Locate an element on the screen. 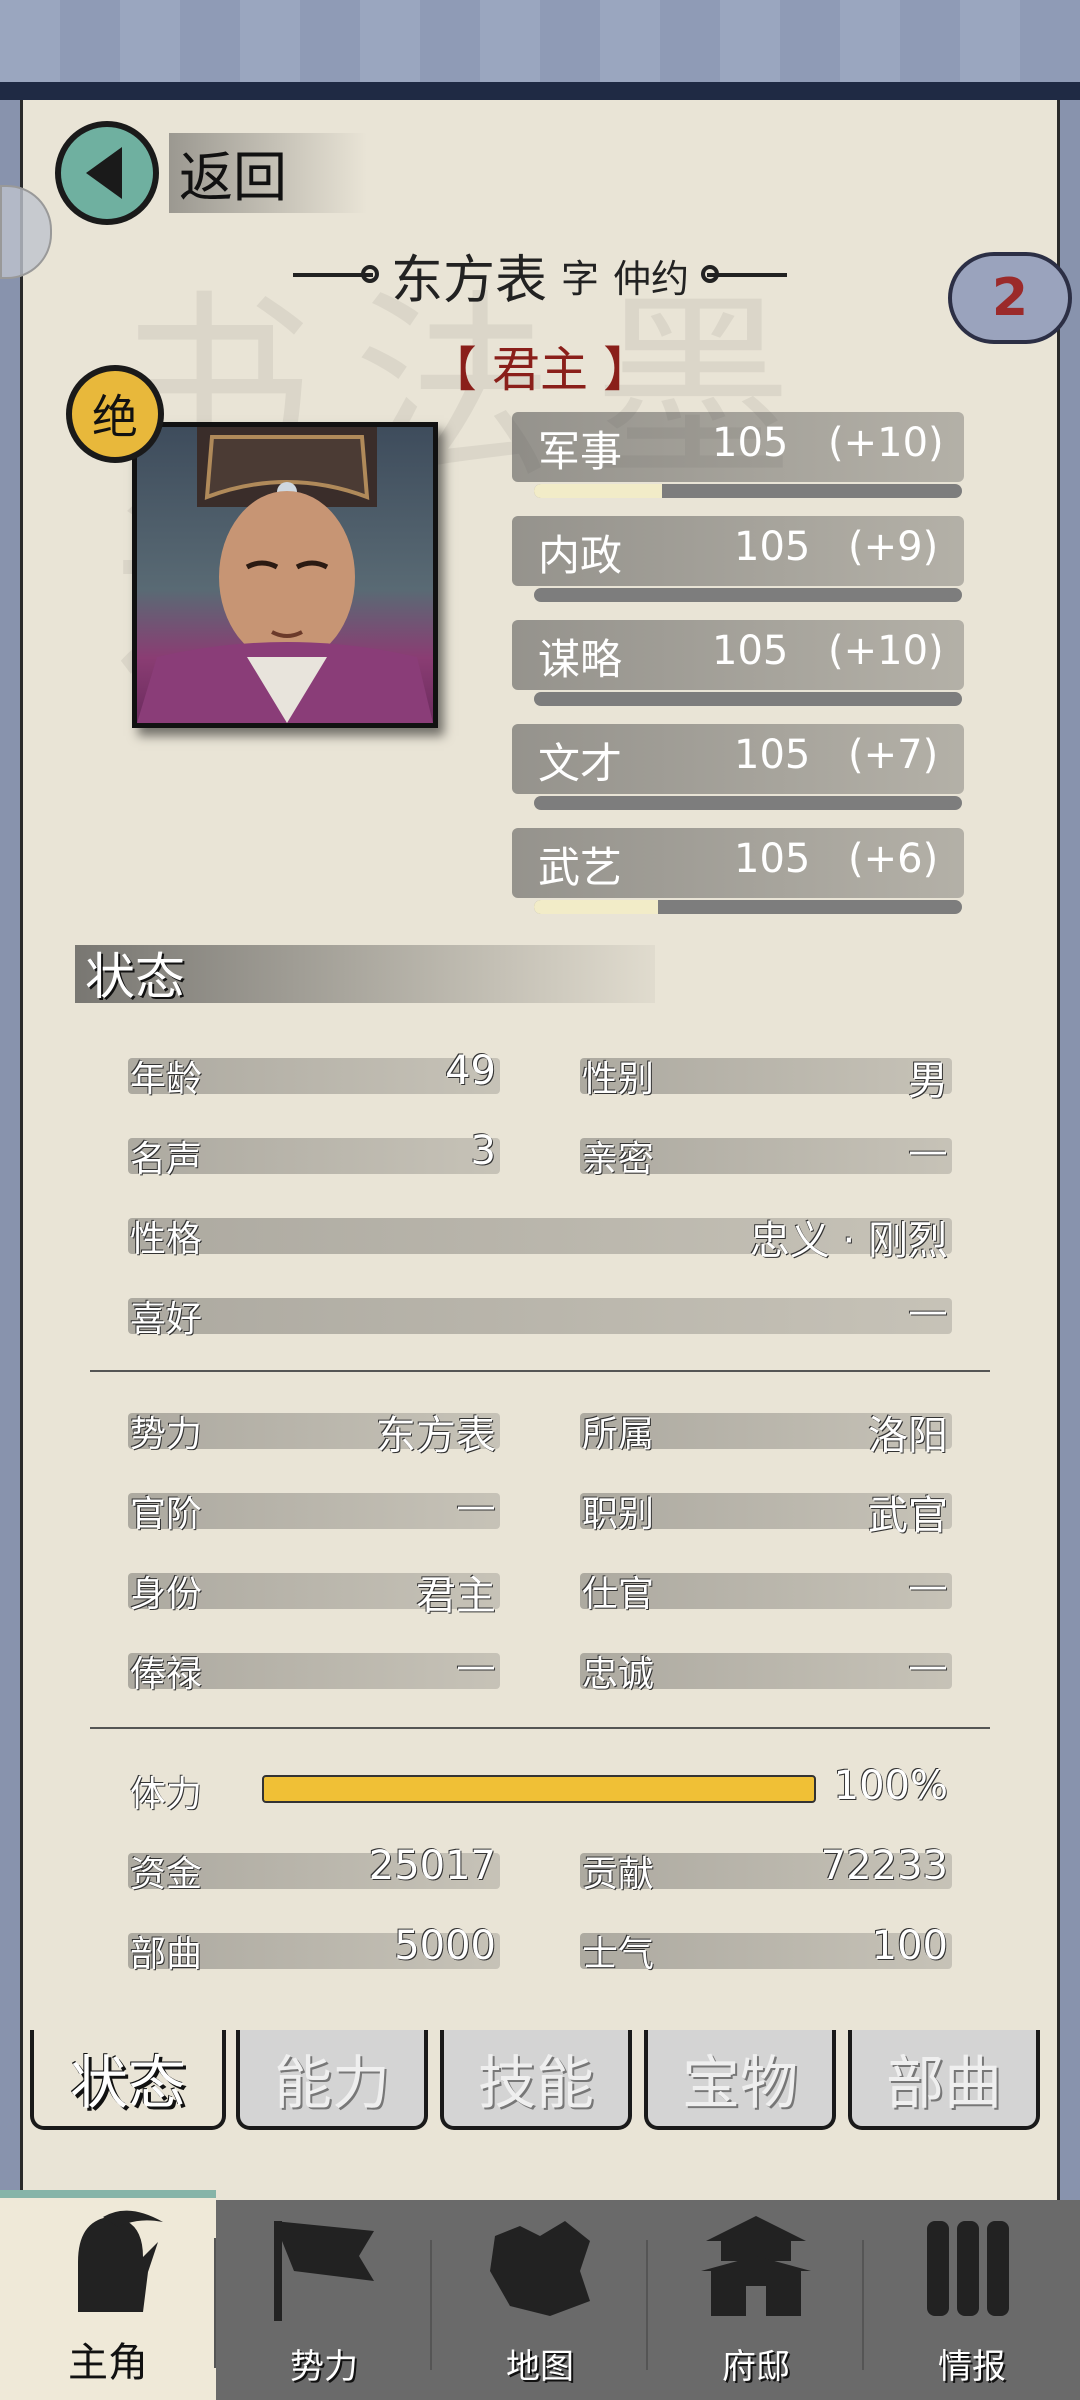 The image size is (1080, 2400). back-arrow-icon is located at coordinates (107, 172).